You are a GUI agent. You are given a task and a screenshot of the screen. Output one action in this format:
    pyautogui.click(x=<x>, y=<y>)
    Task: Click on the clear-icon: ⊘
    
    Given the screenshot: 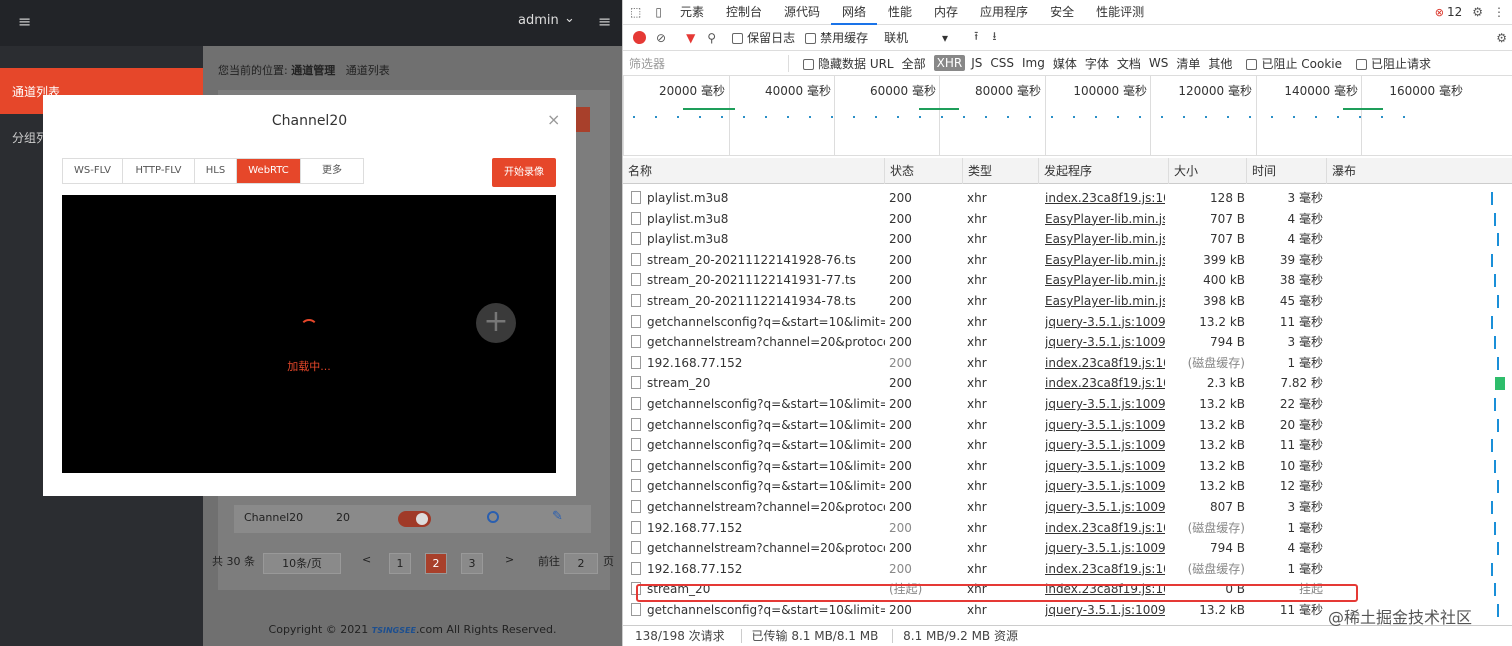 What is the action you would take?
    pyautogui.click(x=661, y=38)
    